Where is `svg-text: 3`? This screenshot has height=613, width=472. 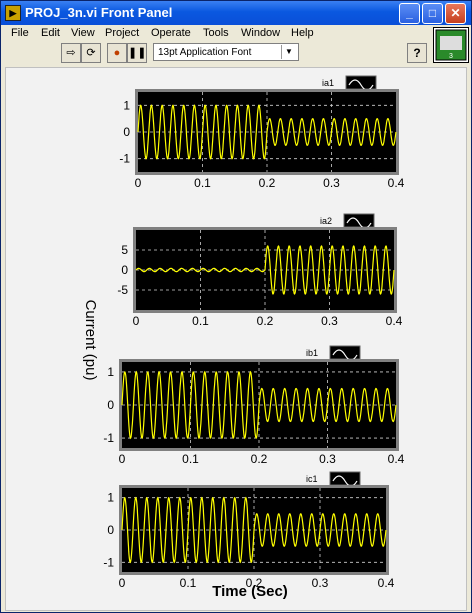 svg-text: 3 is located at coordinates (451, 56).